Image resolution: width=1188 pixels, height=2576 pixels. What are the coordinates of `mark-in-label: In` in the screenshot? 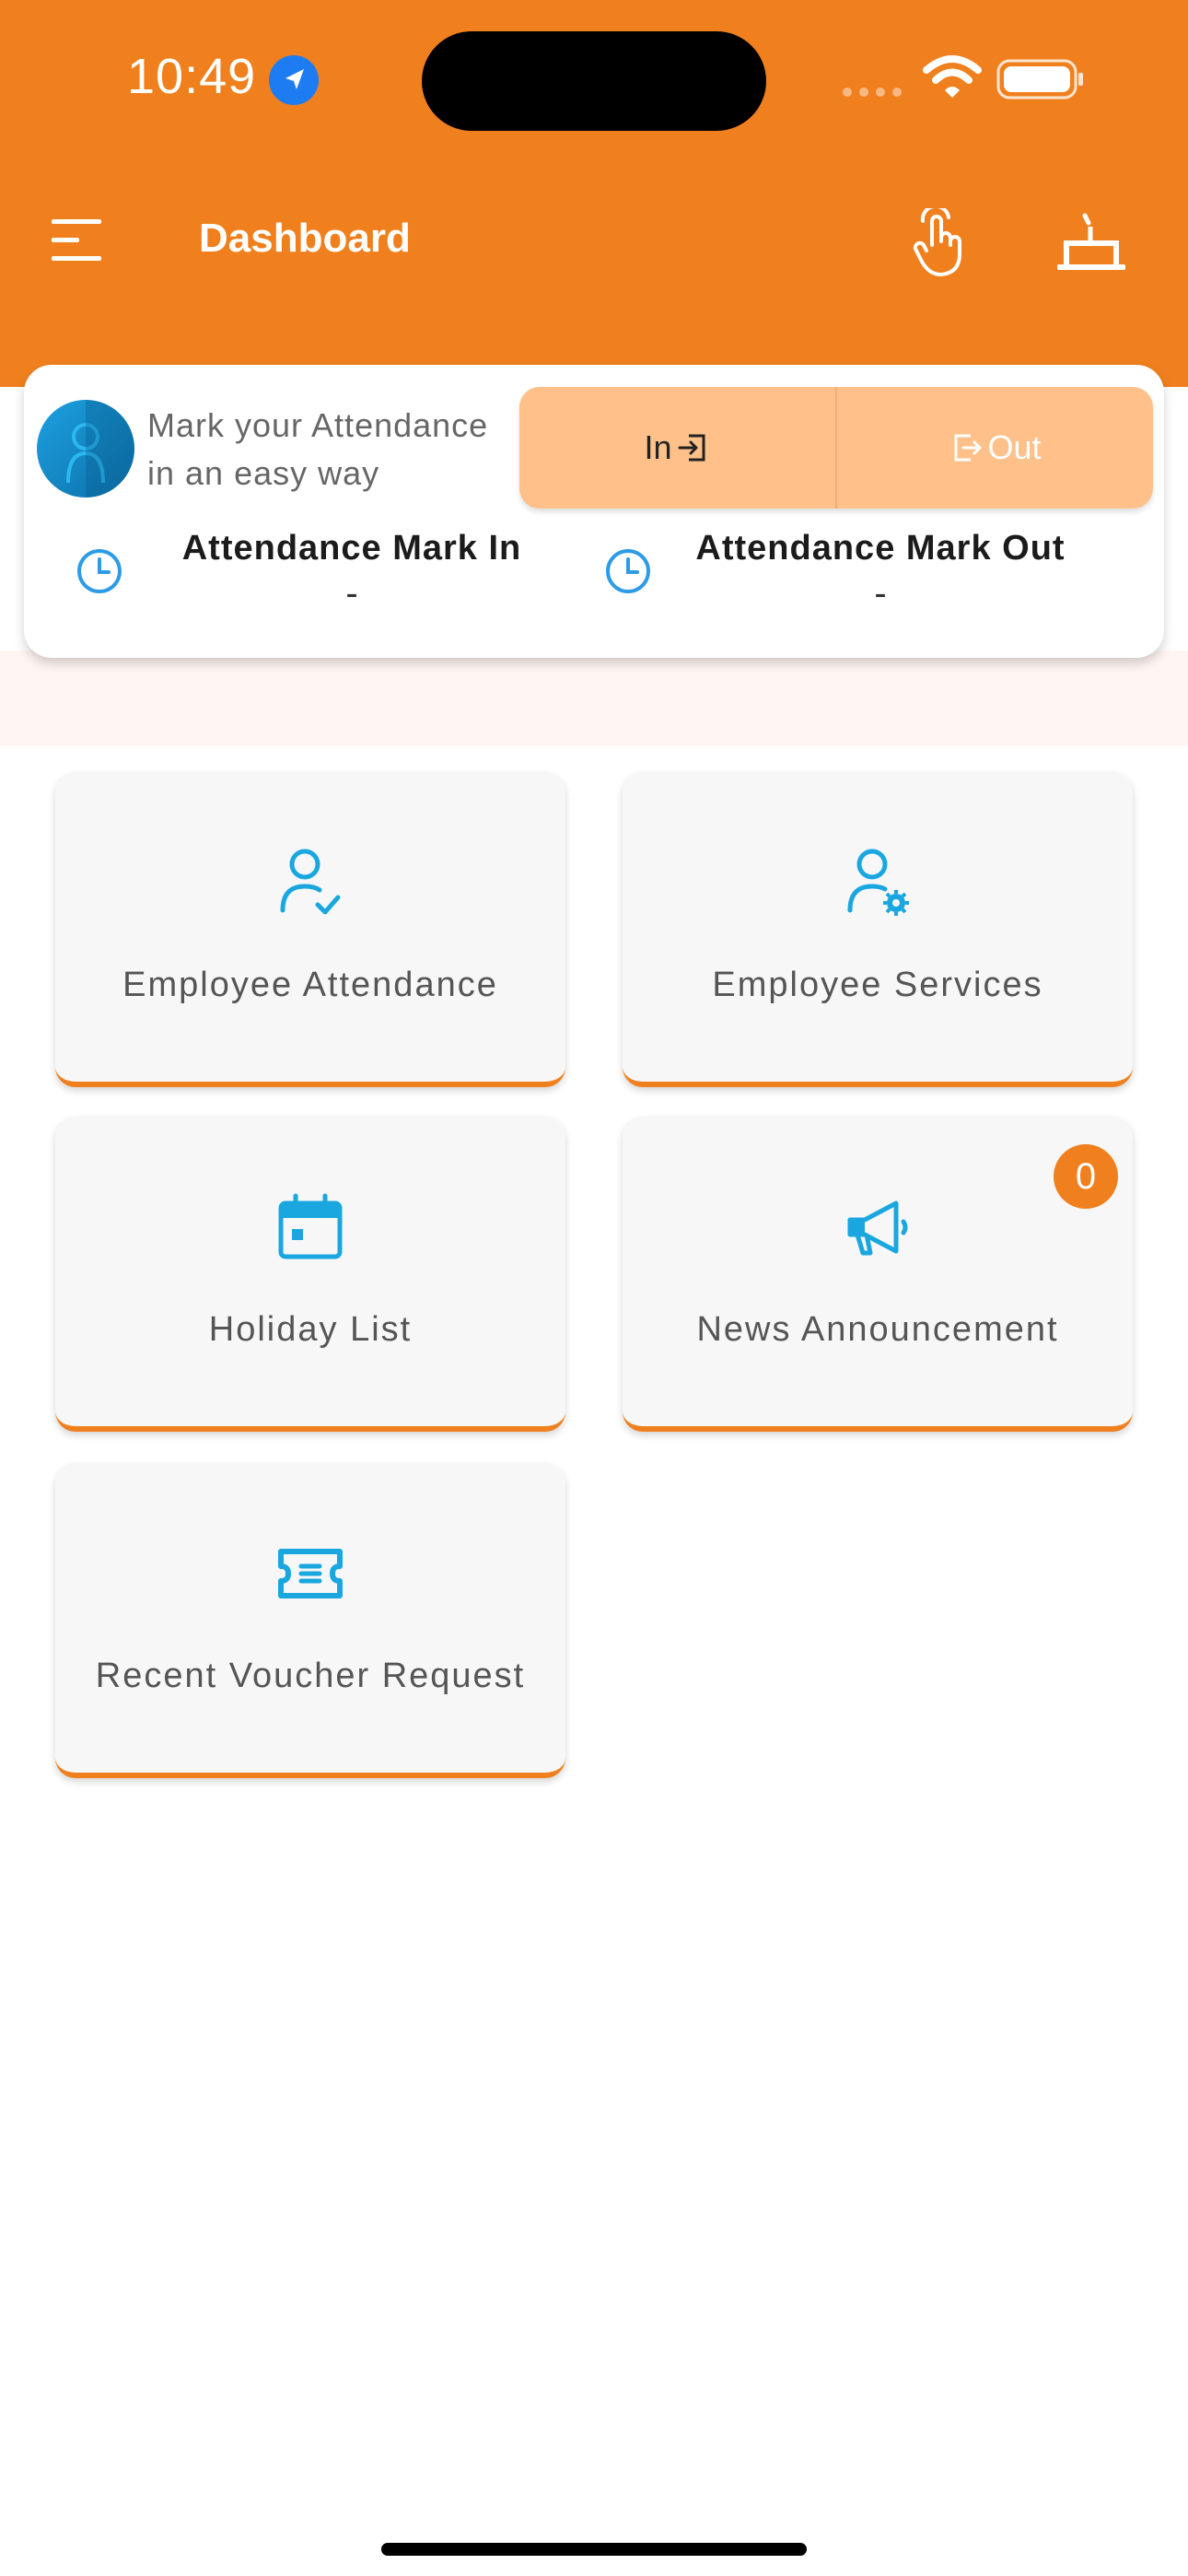 It's located at (658, 447).